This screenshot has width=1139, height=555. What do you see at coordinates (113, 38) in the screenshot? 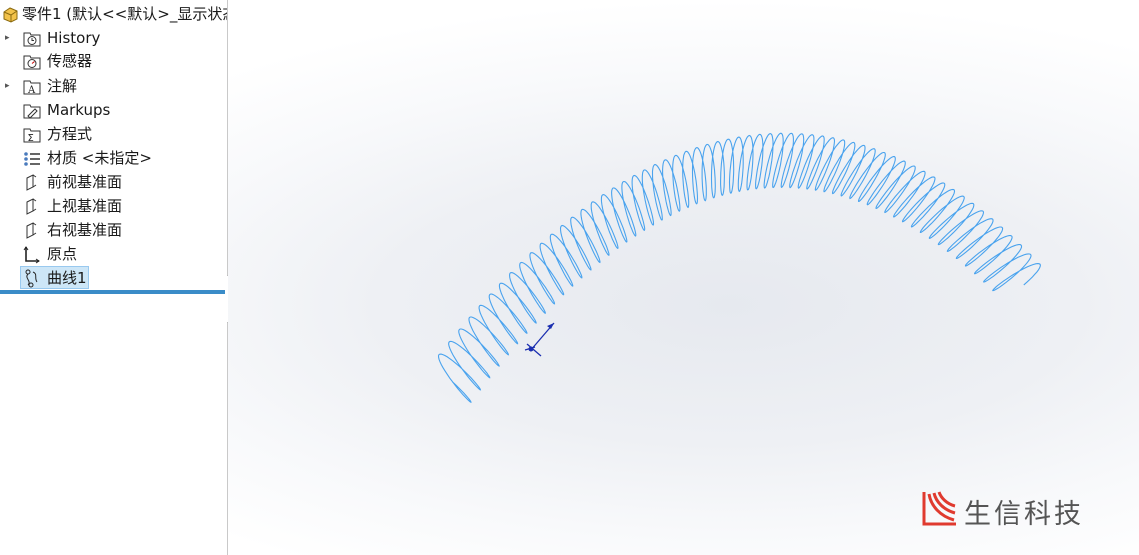
I see `tree-item-history: ▸ History` at bounding box center [113, 38].